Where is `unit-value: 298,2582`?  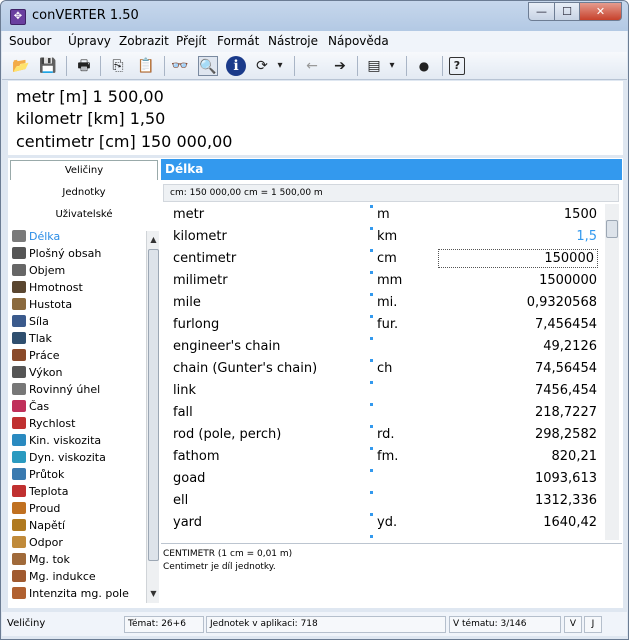 unit-value: 298,2582 is located at coordinates (566, 435).